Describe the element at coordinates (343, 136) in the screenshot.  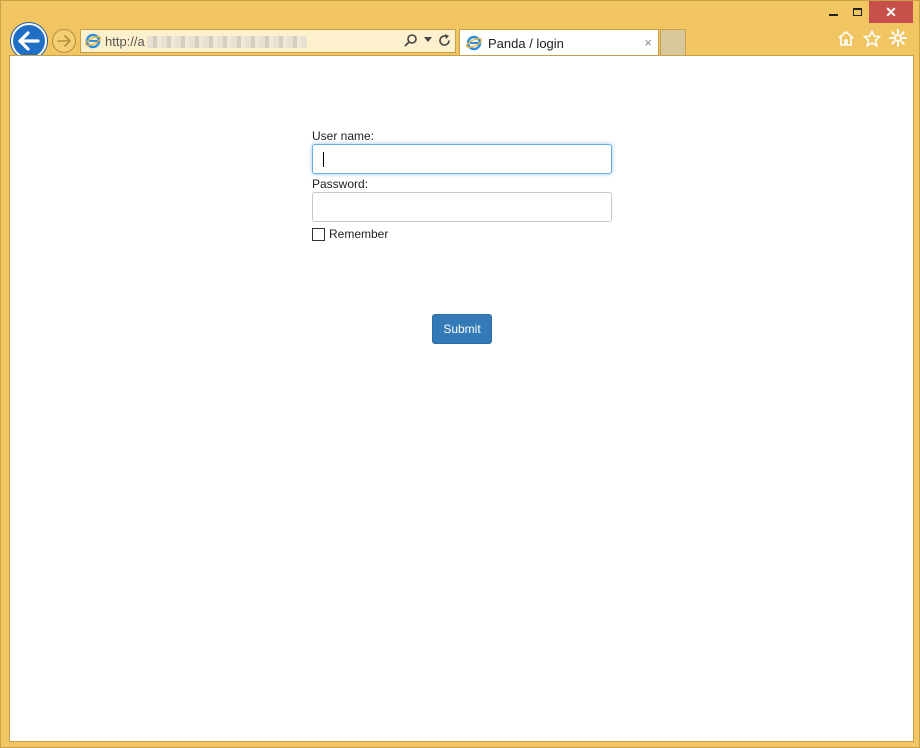
I see `username-label: User name:` at that location.